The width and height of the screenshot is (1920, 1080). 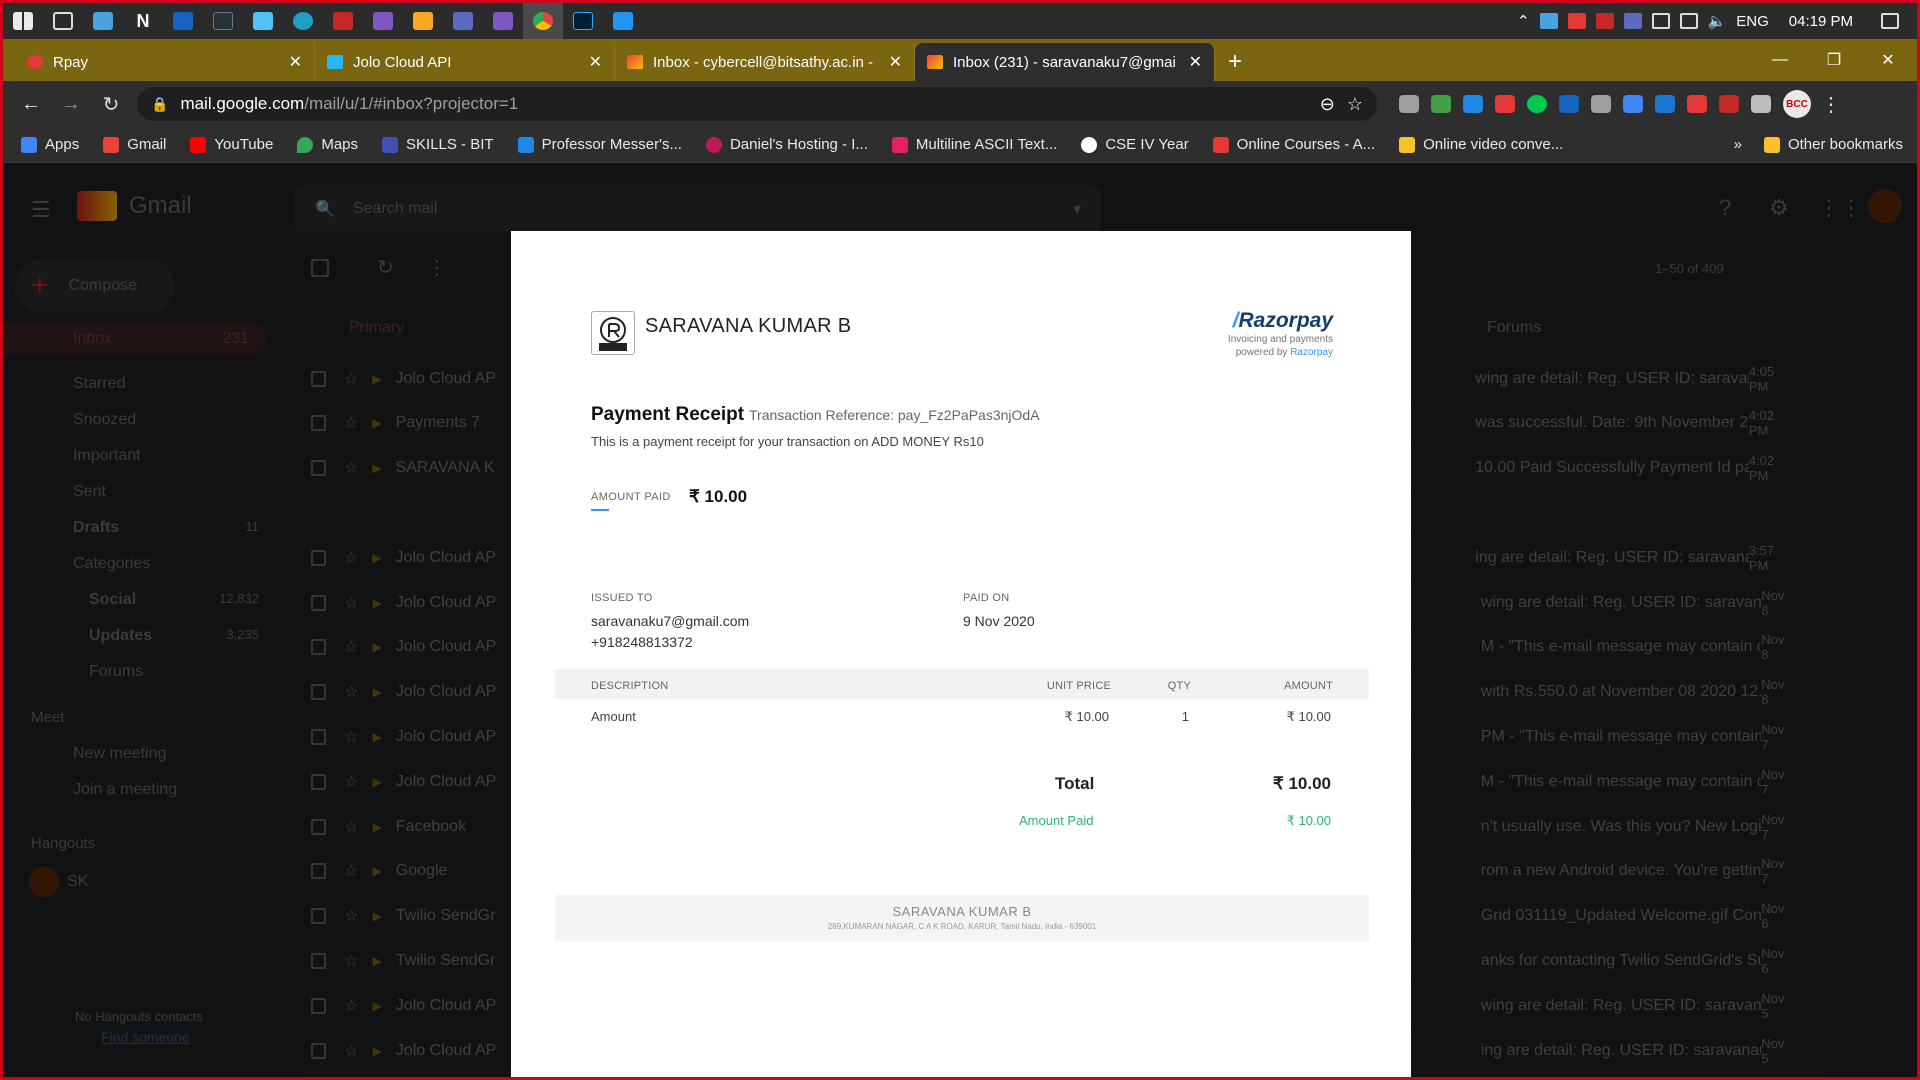 I want to click on col-qty: QTY, so click(x=1179, y=686).